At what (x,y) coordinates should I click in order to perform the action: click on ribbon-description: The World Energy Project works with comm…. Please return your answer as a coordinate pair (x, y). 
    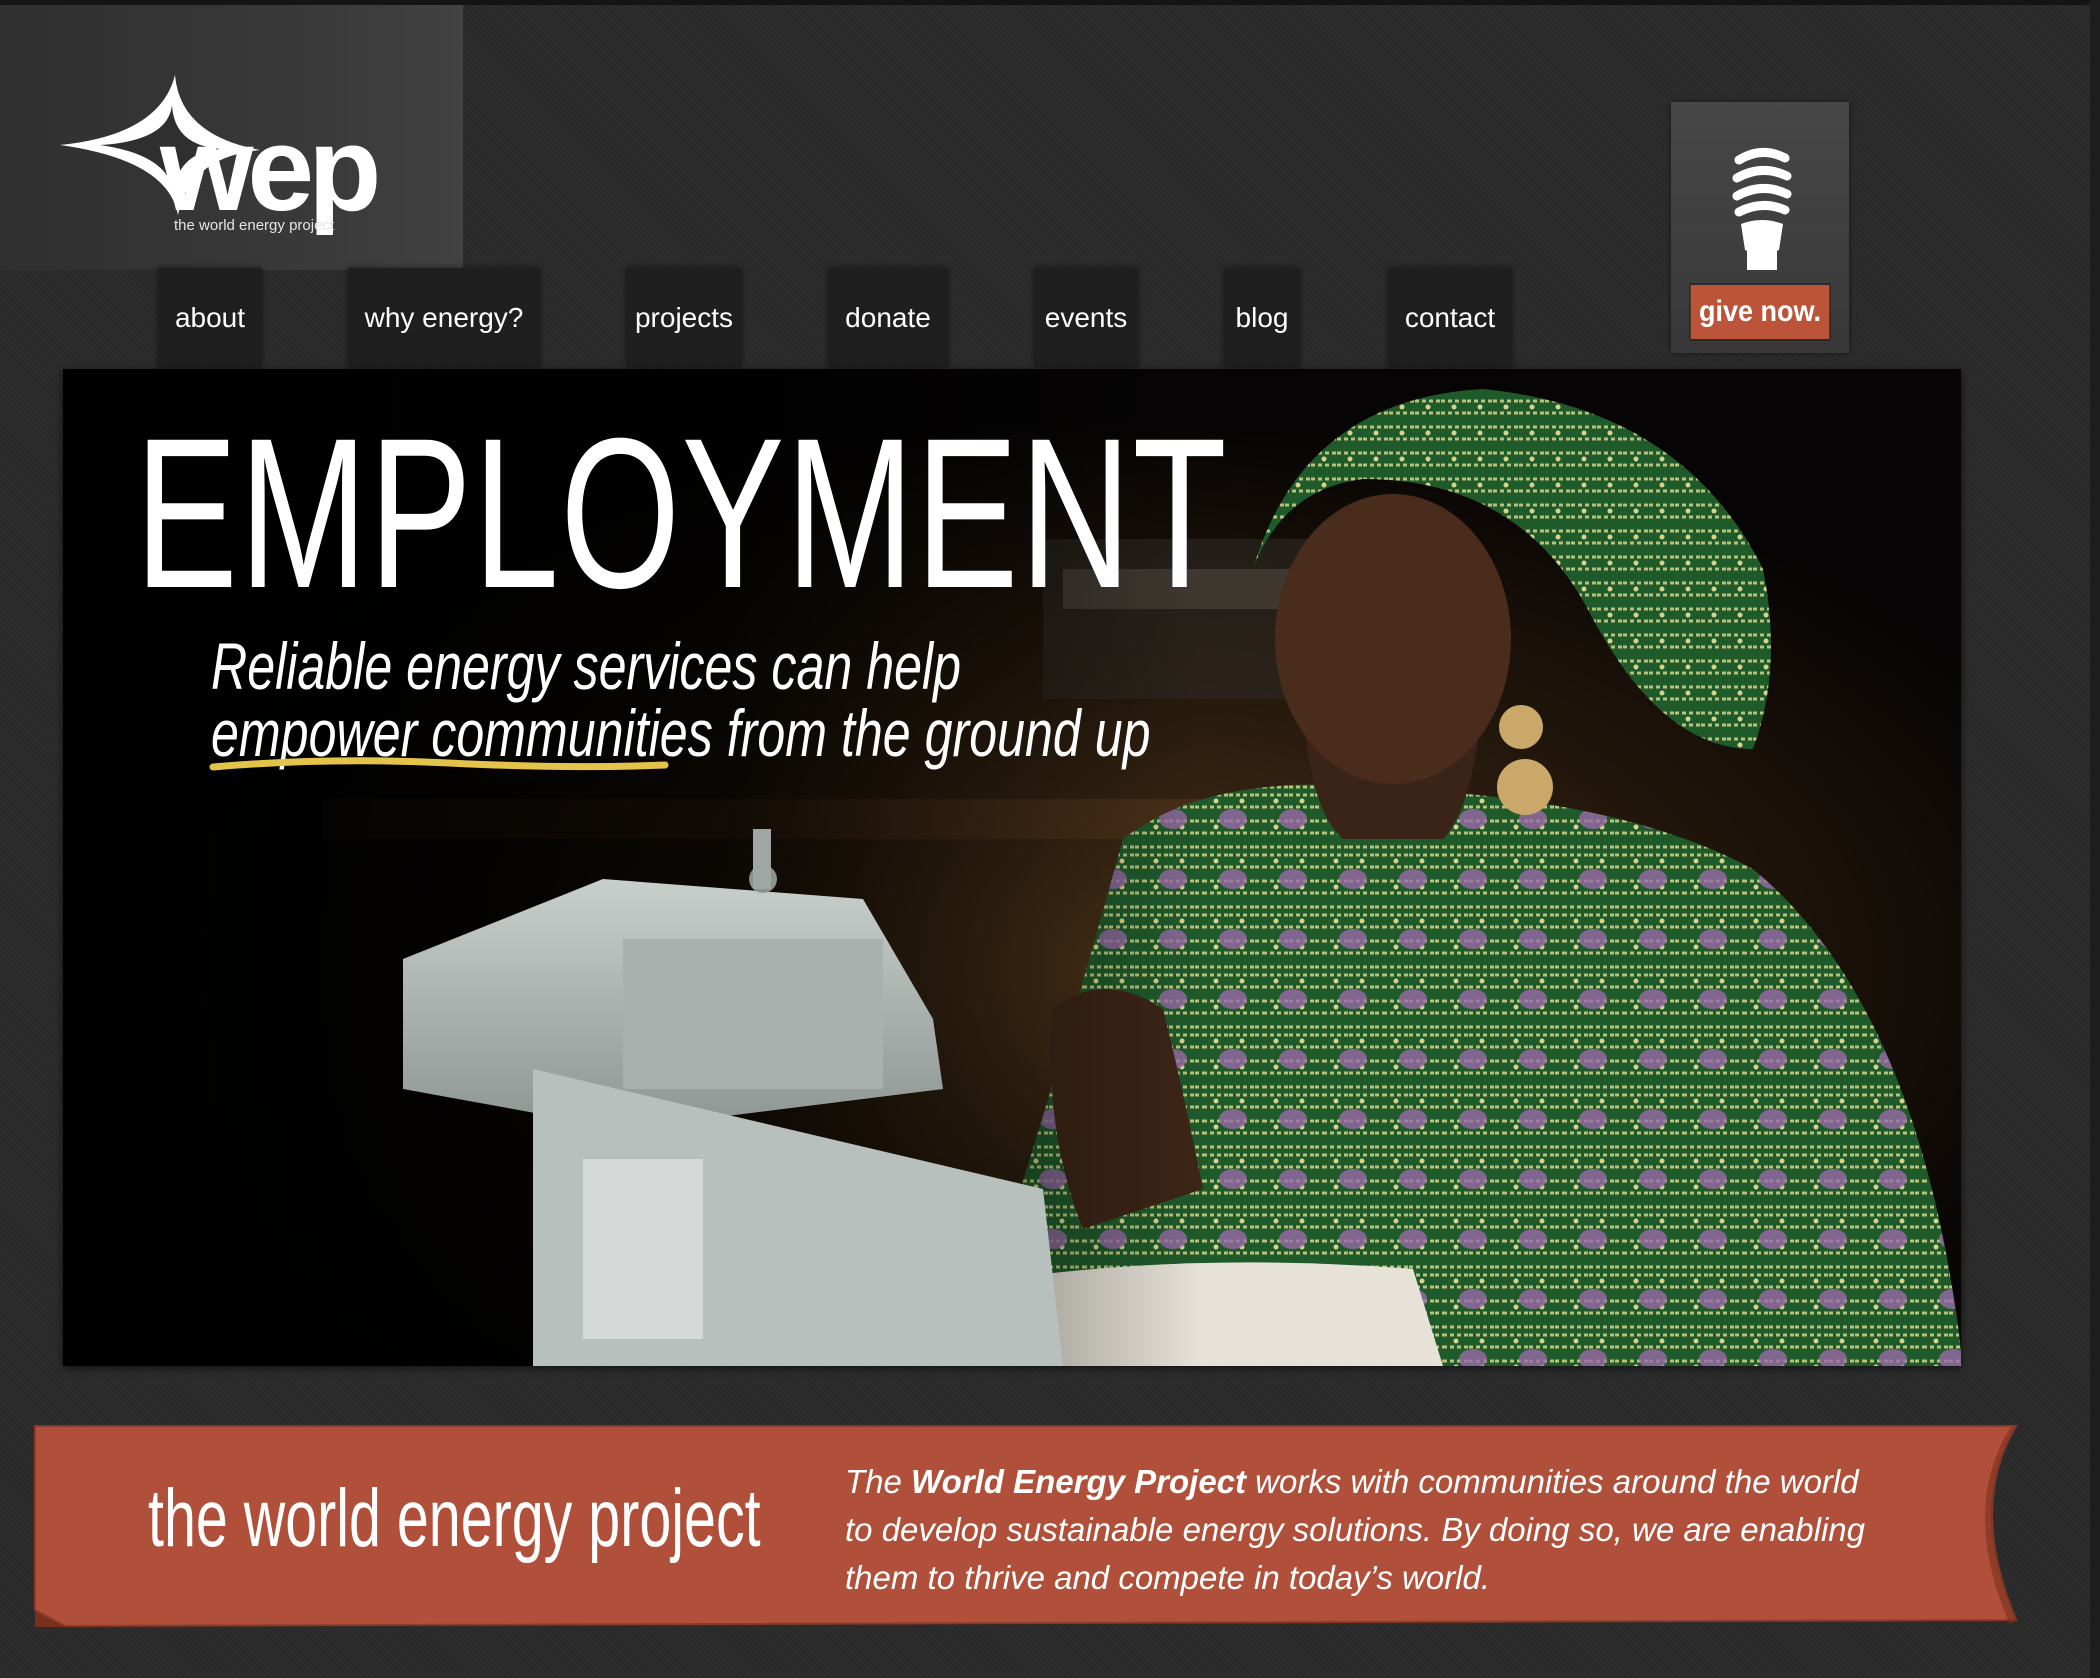
    Looking at the image, I should click on (1365, 1530).